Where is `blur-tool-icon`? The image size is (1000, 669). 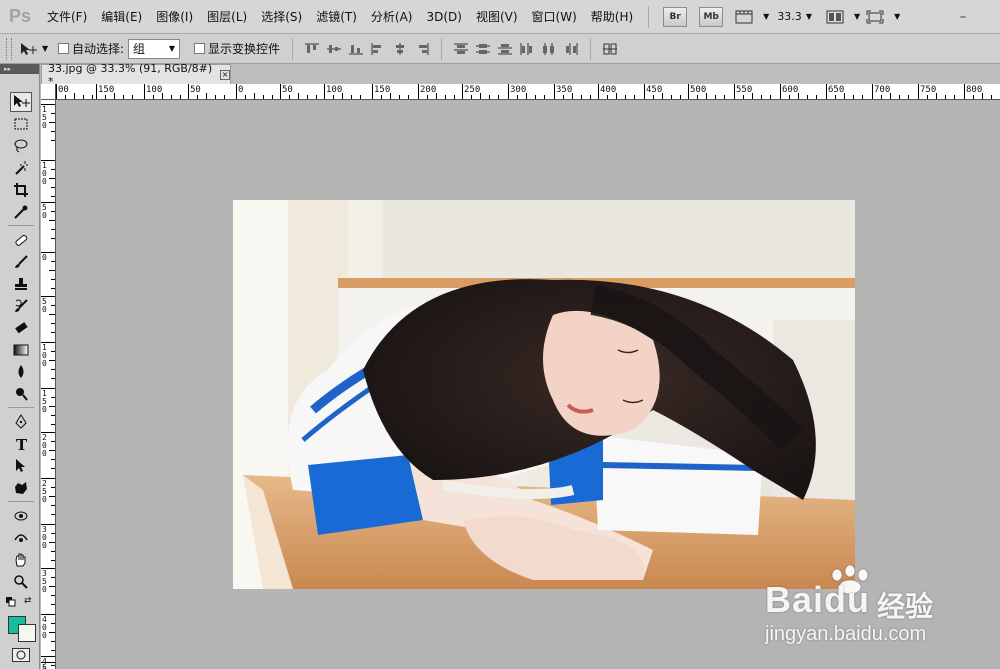
blur-tool-icon is located at coordinates (21, 372).